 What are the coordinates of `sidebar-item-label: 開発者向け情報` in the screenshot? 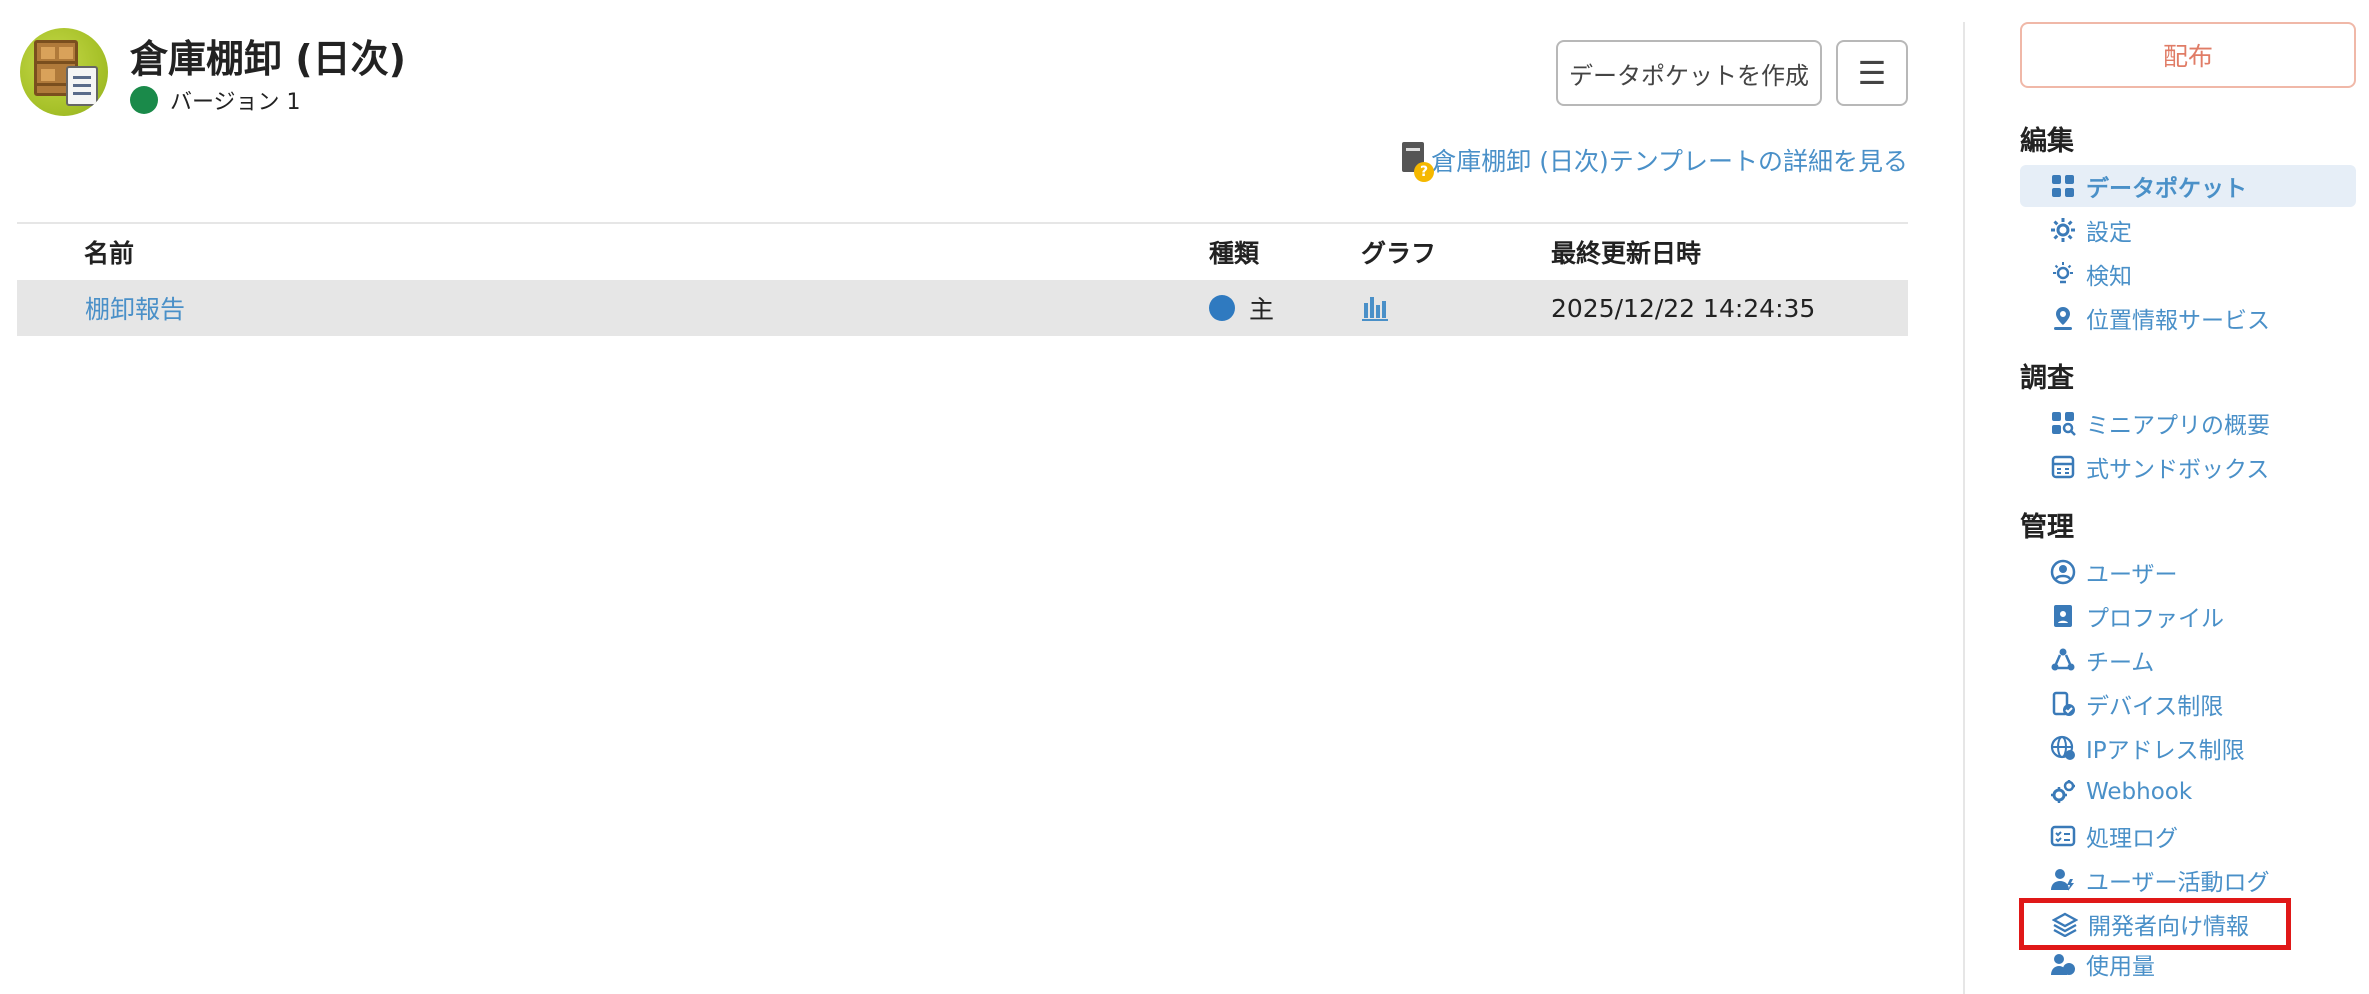 It's located at (2168, 927).